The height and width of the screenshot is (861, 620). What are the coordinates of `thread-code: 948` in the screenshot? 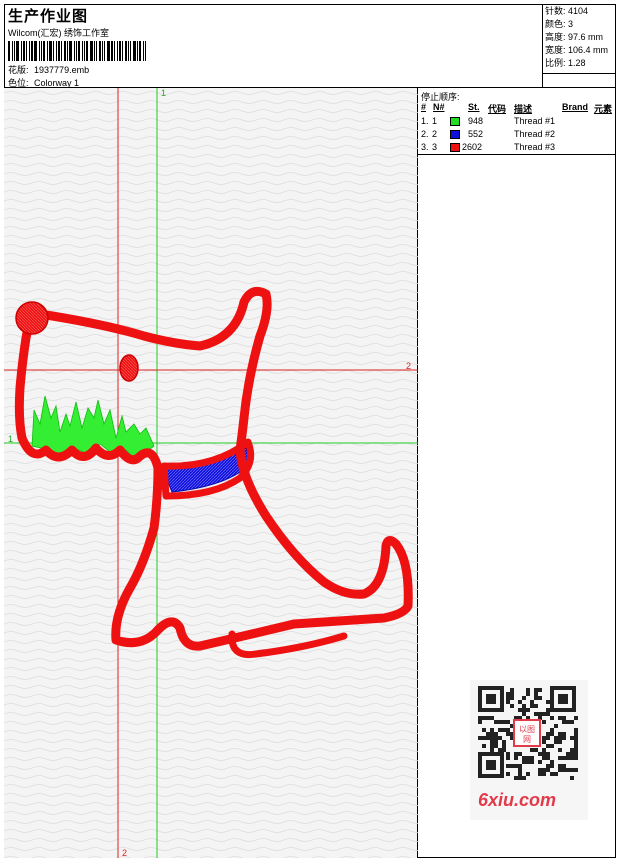 It's located at (476, 121).